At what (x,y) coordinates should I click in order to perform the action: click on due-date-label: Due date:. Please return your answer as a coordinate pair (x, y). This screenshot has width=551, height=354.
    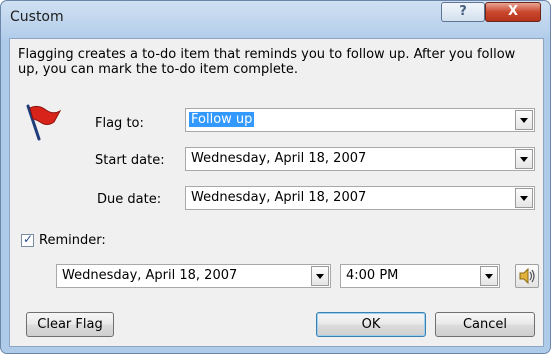
    Looking at the image, I should click on (129, 199).